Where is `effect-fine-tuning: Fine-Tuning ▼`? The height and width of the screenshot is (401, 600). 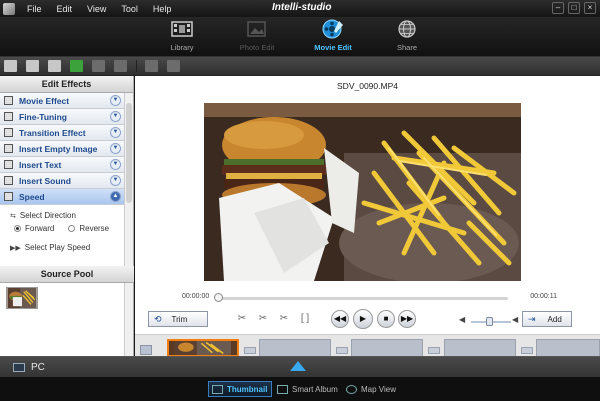
effect-fine-tuning: Fine-Tuning ▼ is located at coordinates (62, 117).